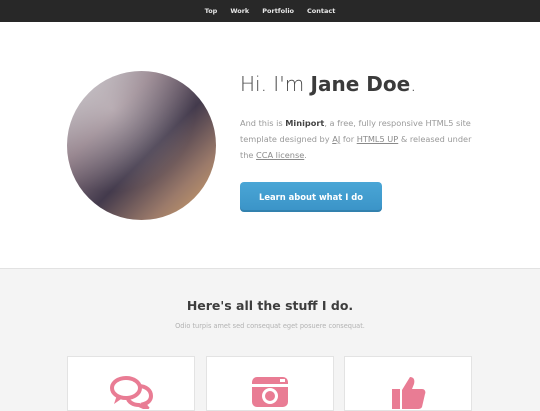 The image size is (540, 411). I want to click on service-card-camera, so click(270, 383).